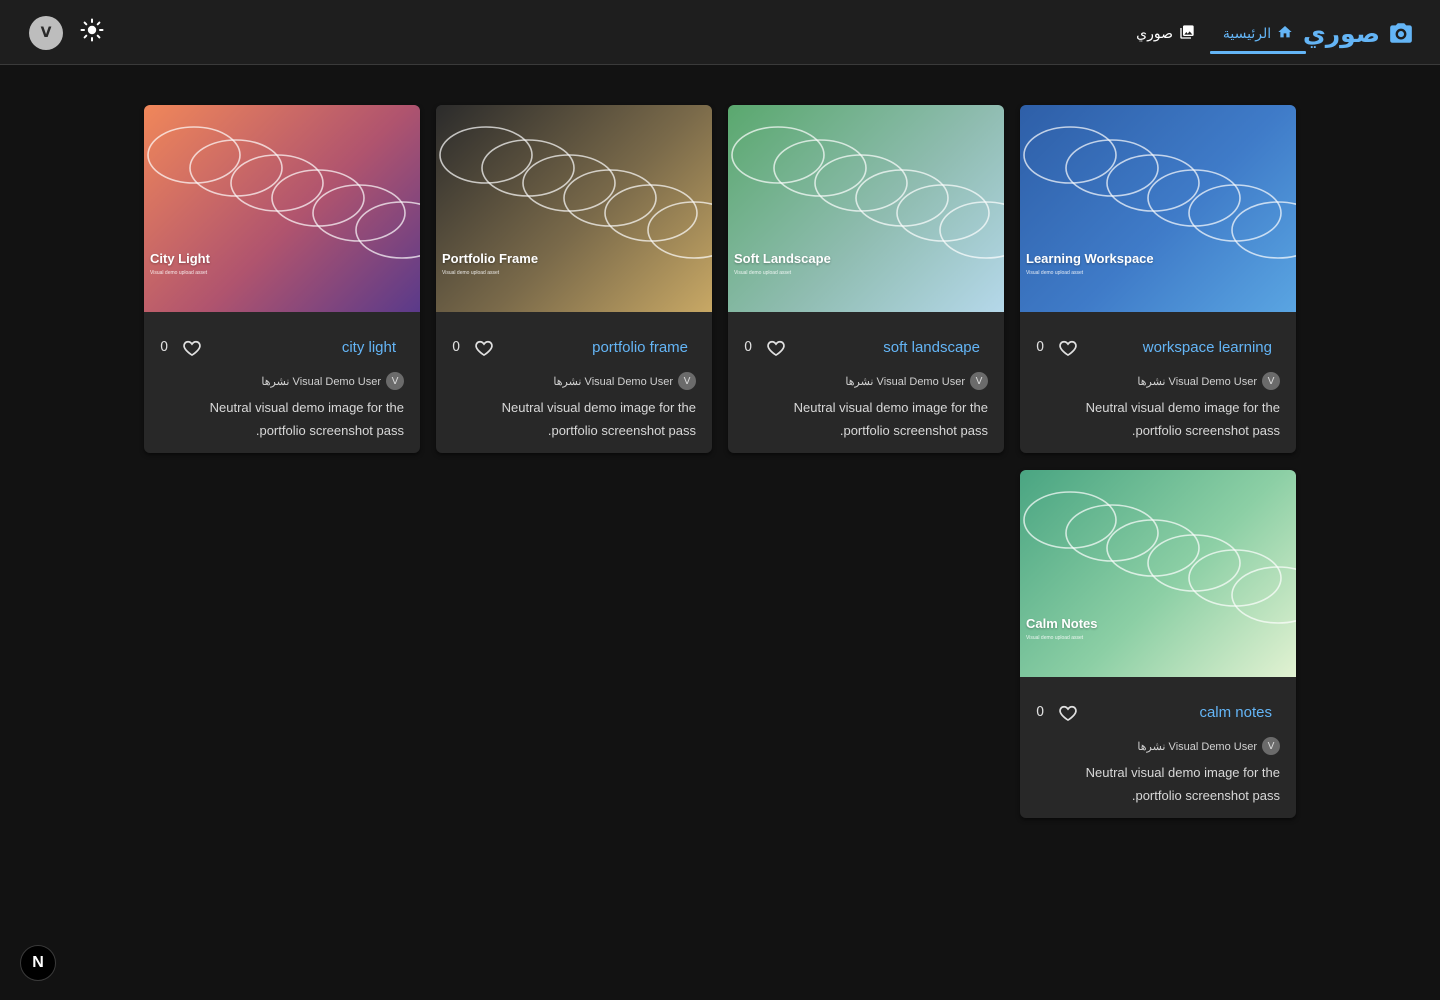 The height and width of the screenshot is (1000, 1440). Describe the element at coordinates (1187, 34) in the screenshot. I see `photo-library-icon` at that location.